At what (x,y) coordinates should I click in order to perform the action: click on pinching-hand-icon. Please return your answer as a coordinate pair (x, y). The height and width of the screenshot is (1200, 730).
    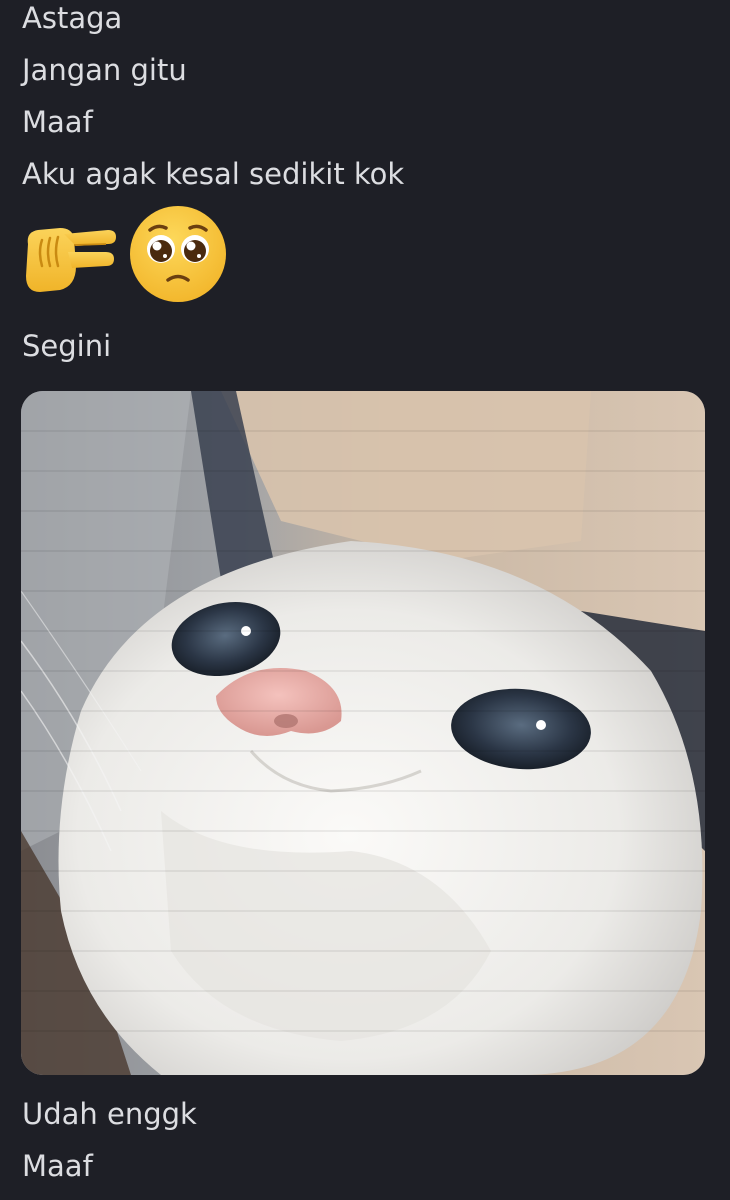
    Looking at the image, I should click on (70, 254).